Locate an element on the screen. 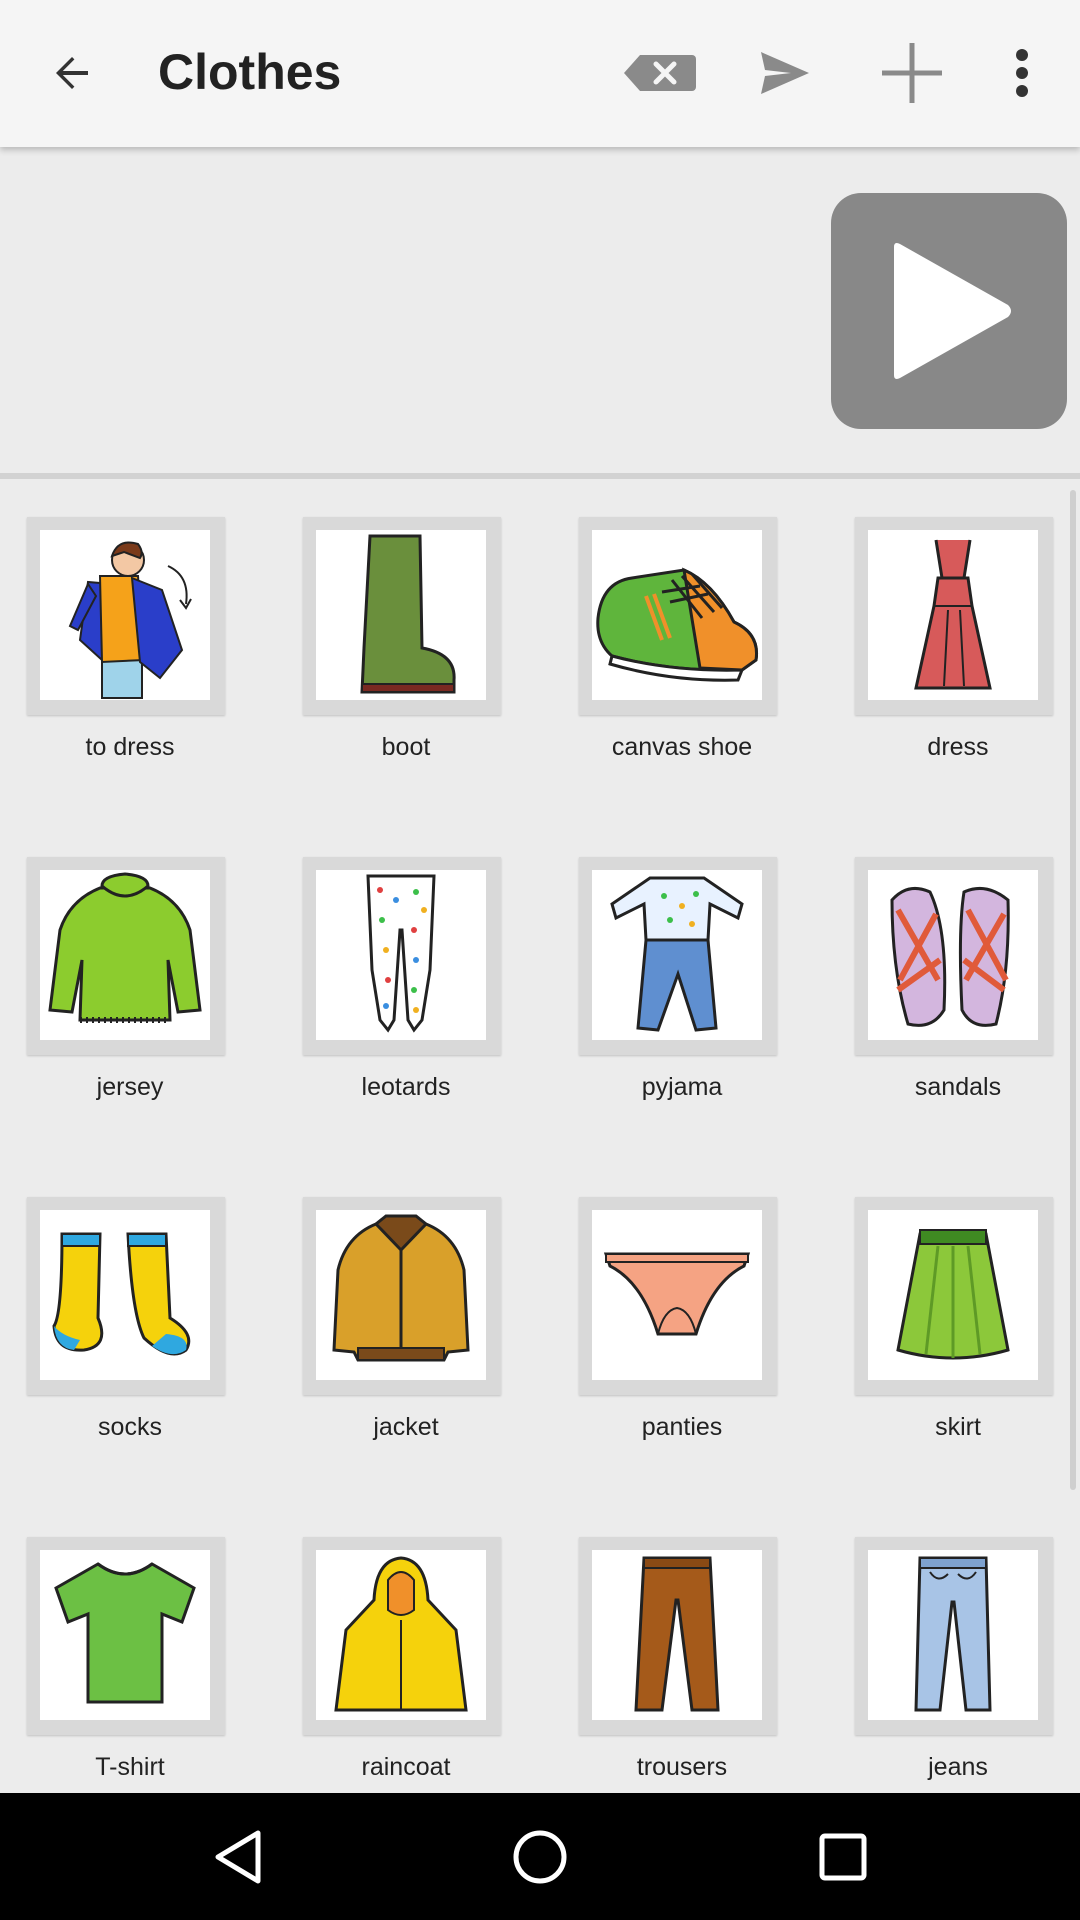  pictogram-label: leotards is located at coordinates (406, 1087).